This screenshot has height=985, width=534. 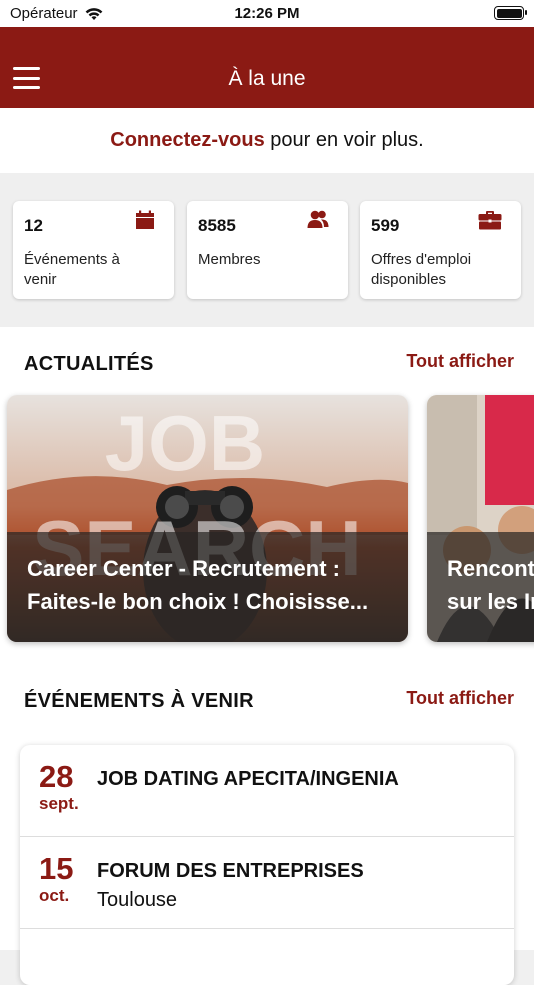 What do you see at coordinates (59, 803) in the screenshot?
I see `event-month: sept.` at bounding box center [59, 803].